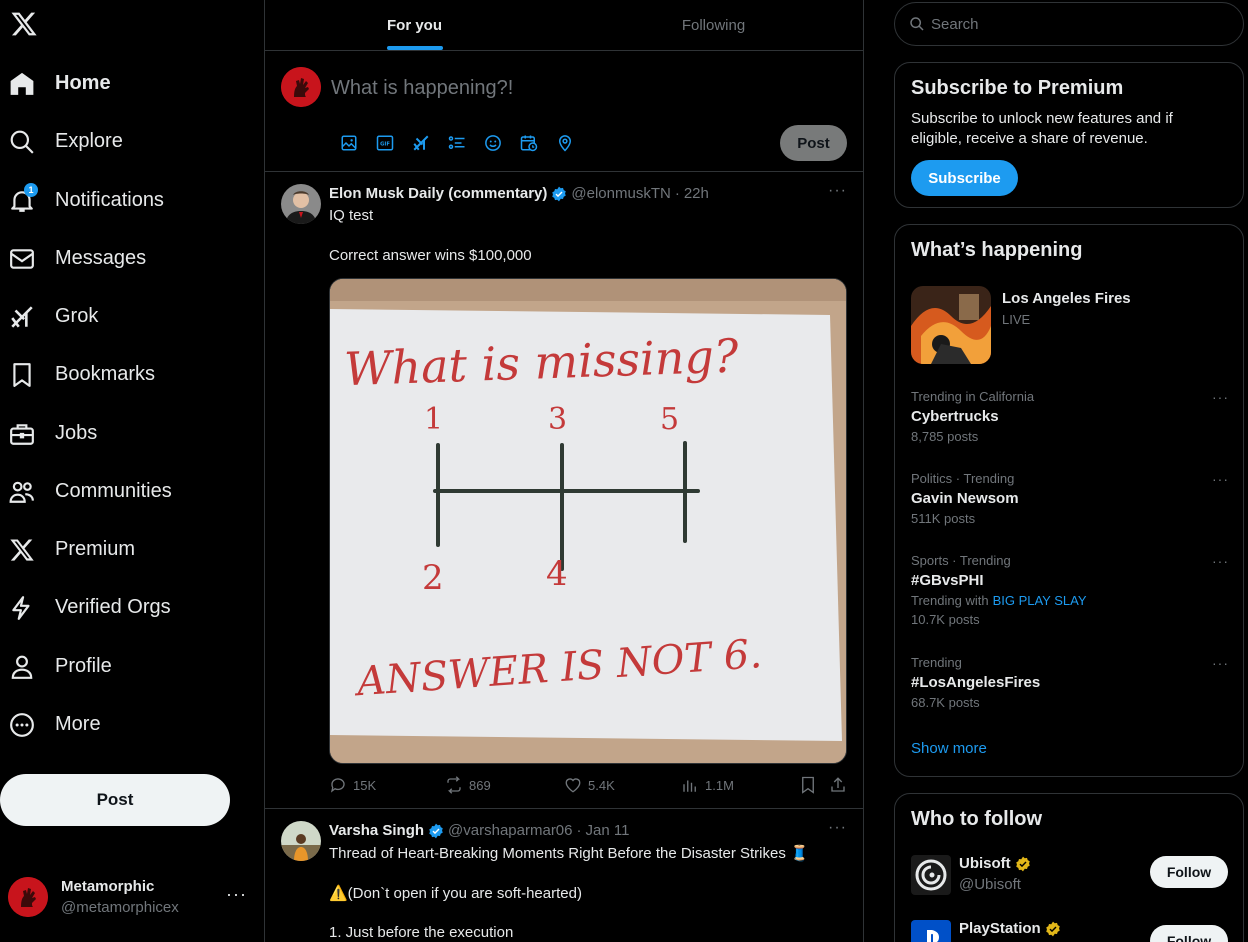 The height and width of the screenshot is (942, 1248). What do you see at coordinates (557, 574) in the screenshot?
I see `image-digit: 4` at bounding box center [557, 574].